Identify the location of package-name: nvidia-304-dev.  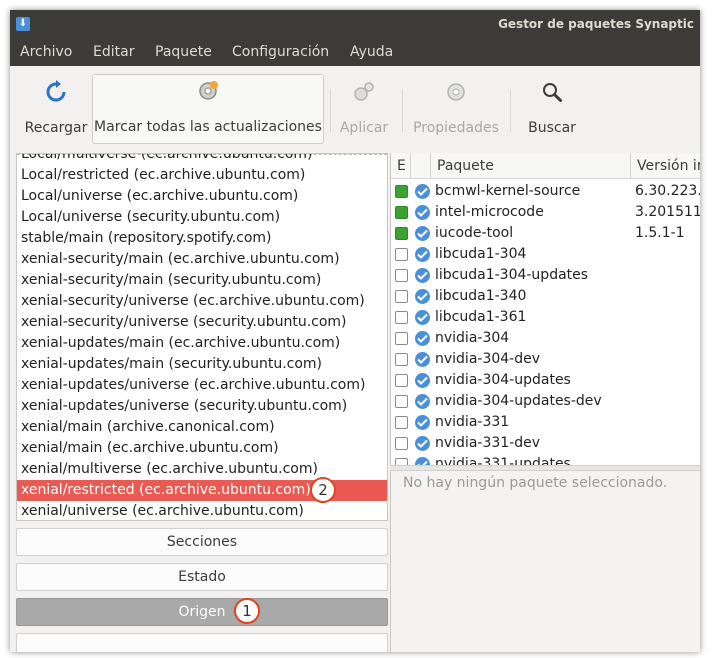
(488, 359).